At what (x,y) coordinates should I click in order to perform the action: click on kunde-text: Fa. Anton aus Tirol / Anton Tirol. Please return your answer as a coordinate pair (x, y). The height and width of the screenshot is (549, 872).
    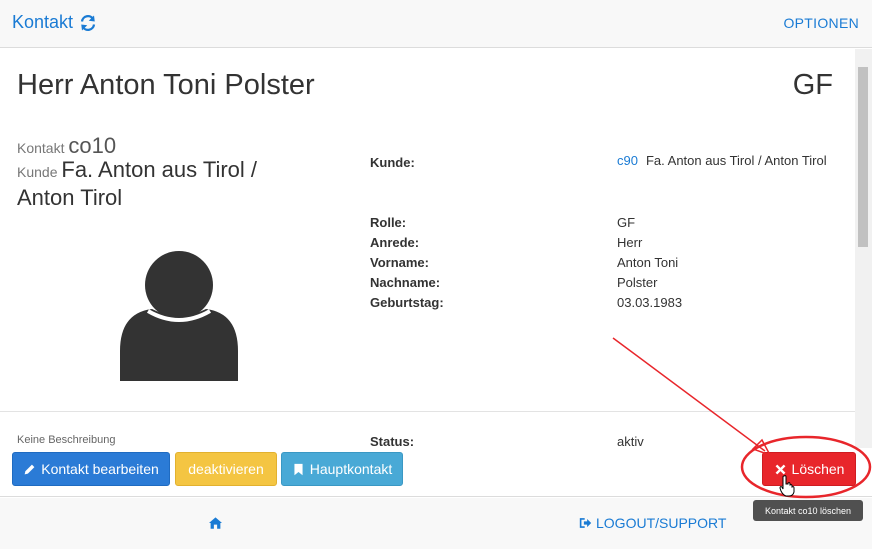
    Looking at the image, I should click on (736, 160).